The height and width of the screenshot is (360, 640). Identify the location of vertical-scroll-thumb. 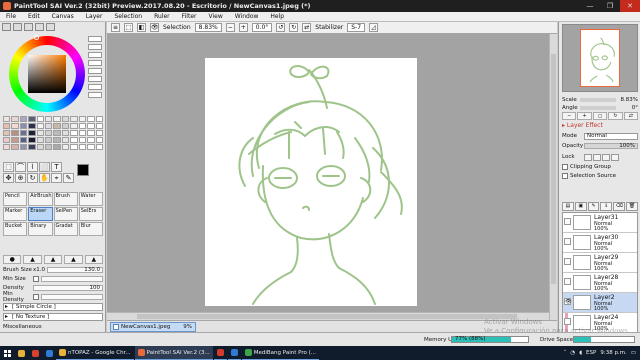
(553, 169).